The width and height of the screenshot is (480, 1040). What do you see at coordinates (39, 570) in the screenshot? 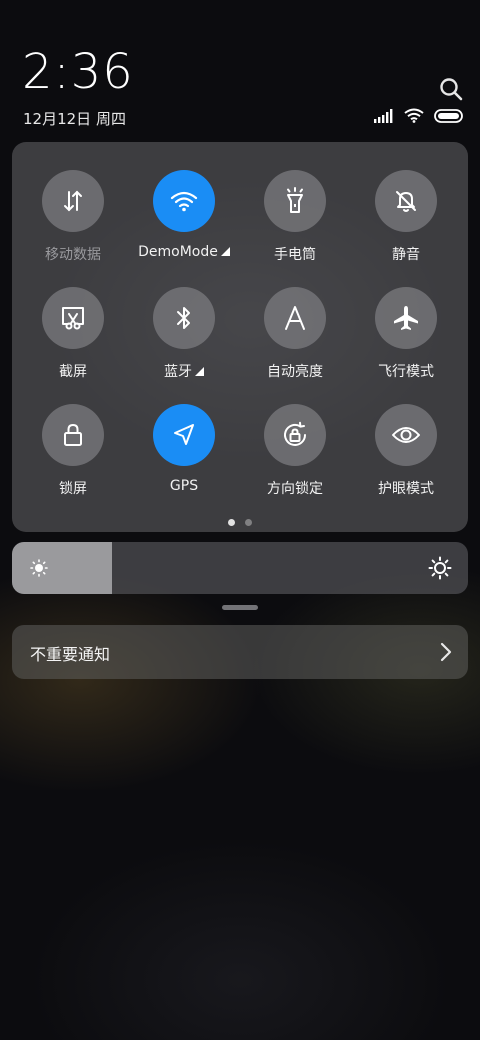
I see `brightness-low-icon` at bounding box center [39, 570].